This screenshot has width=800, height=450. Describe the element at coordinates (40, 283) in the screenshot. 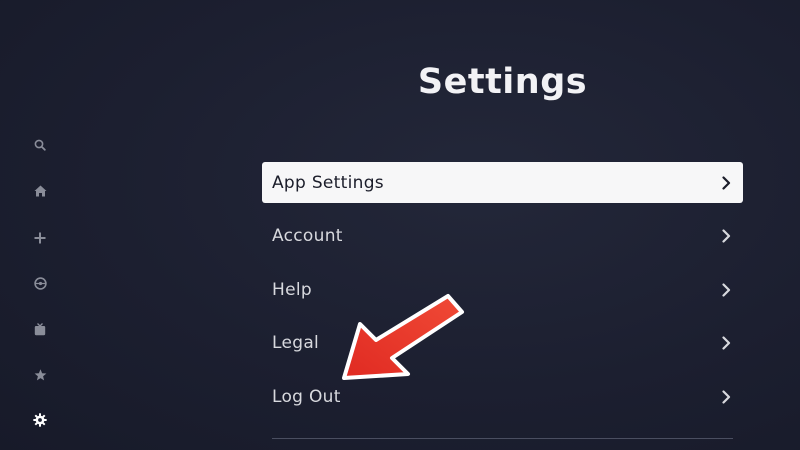

I see `originals-icon` at that location.